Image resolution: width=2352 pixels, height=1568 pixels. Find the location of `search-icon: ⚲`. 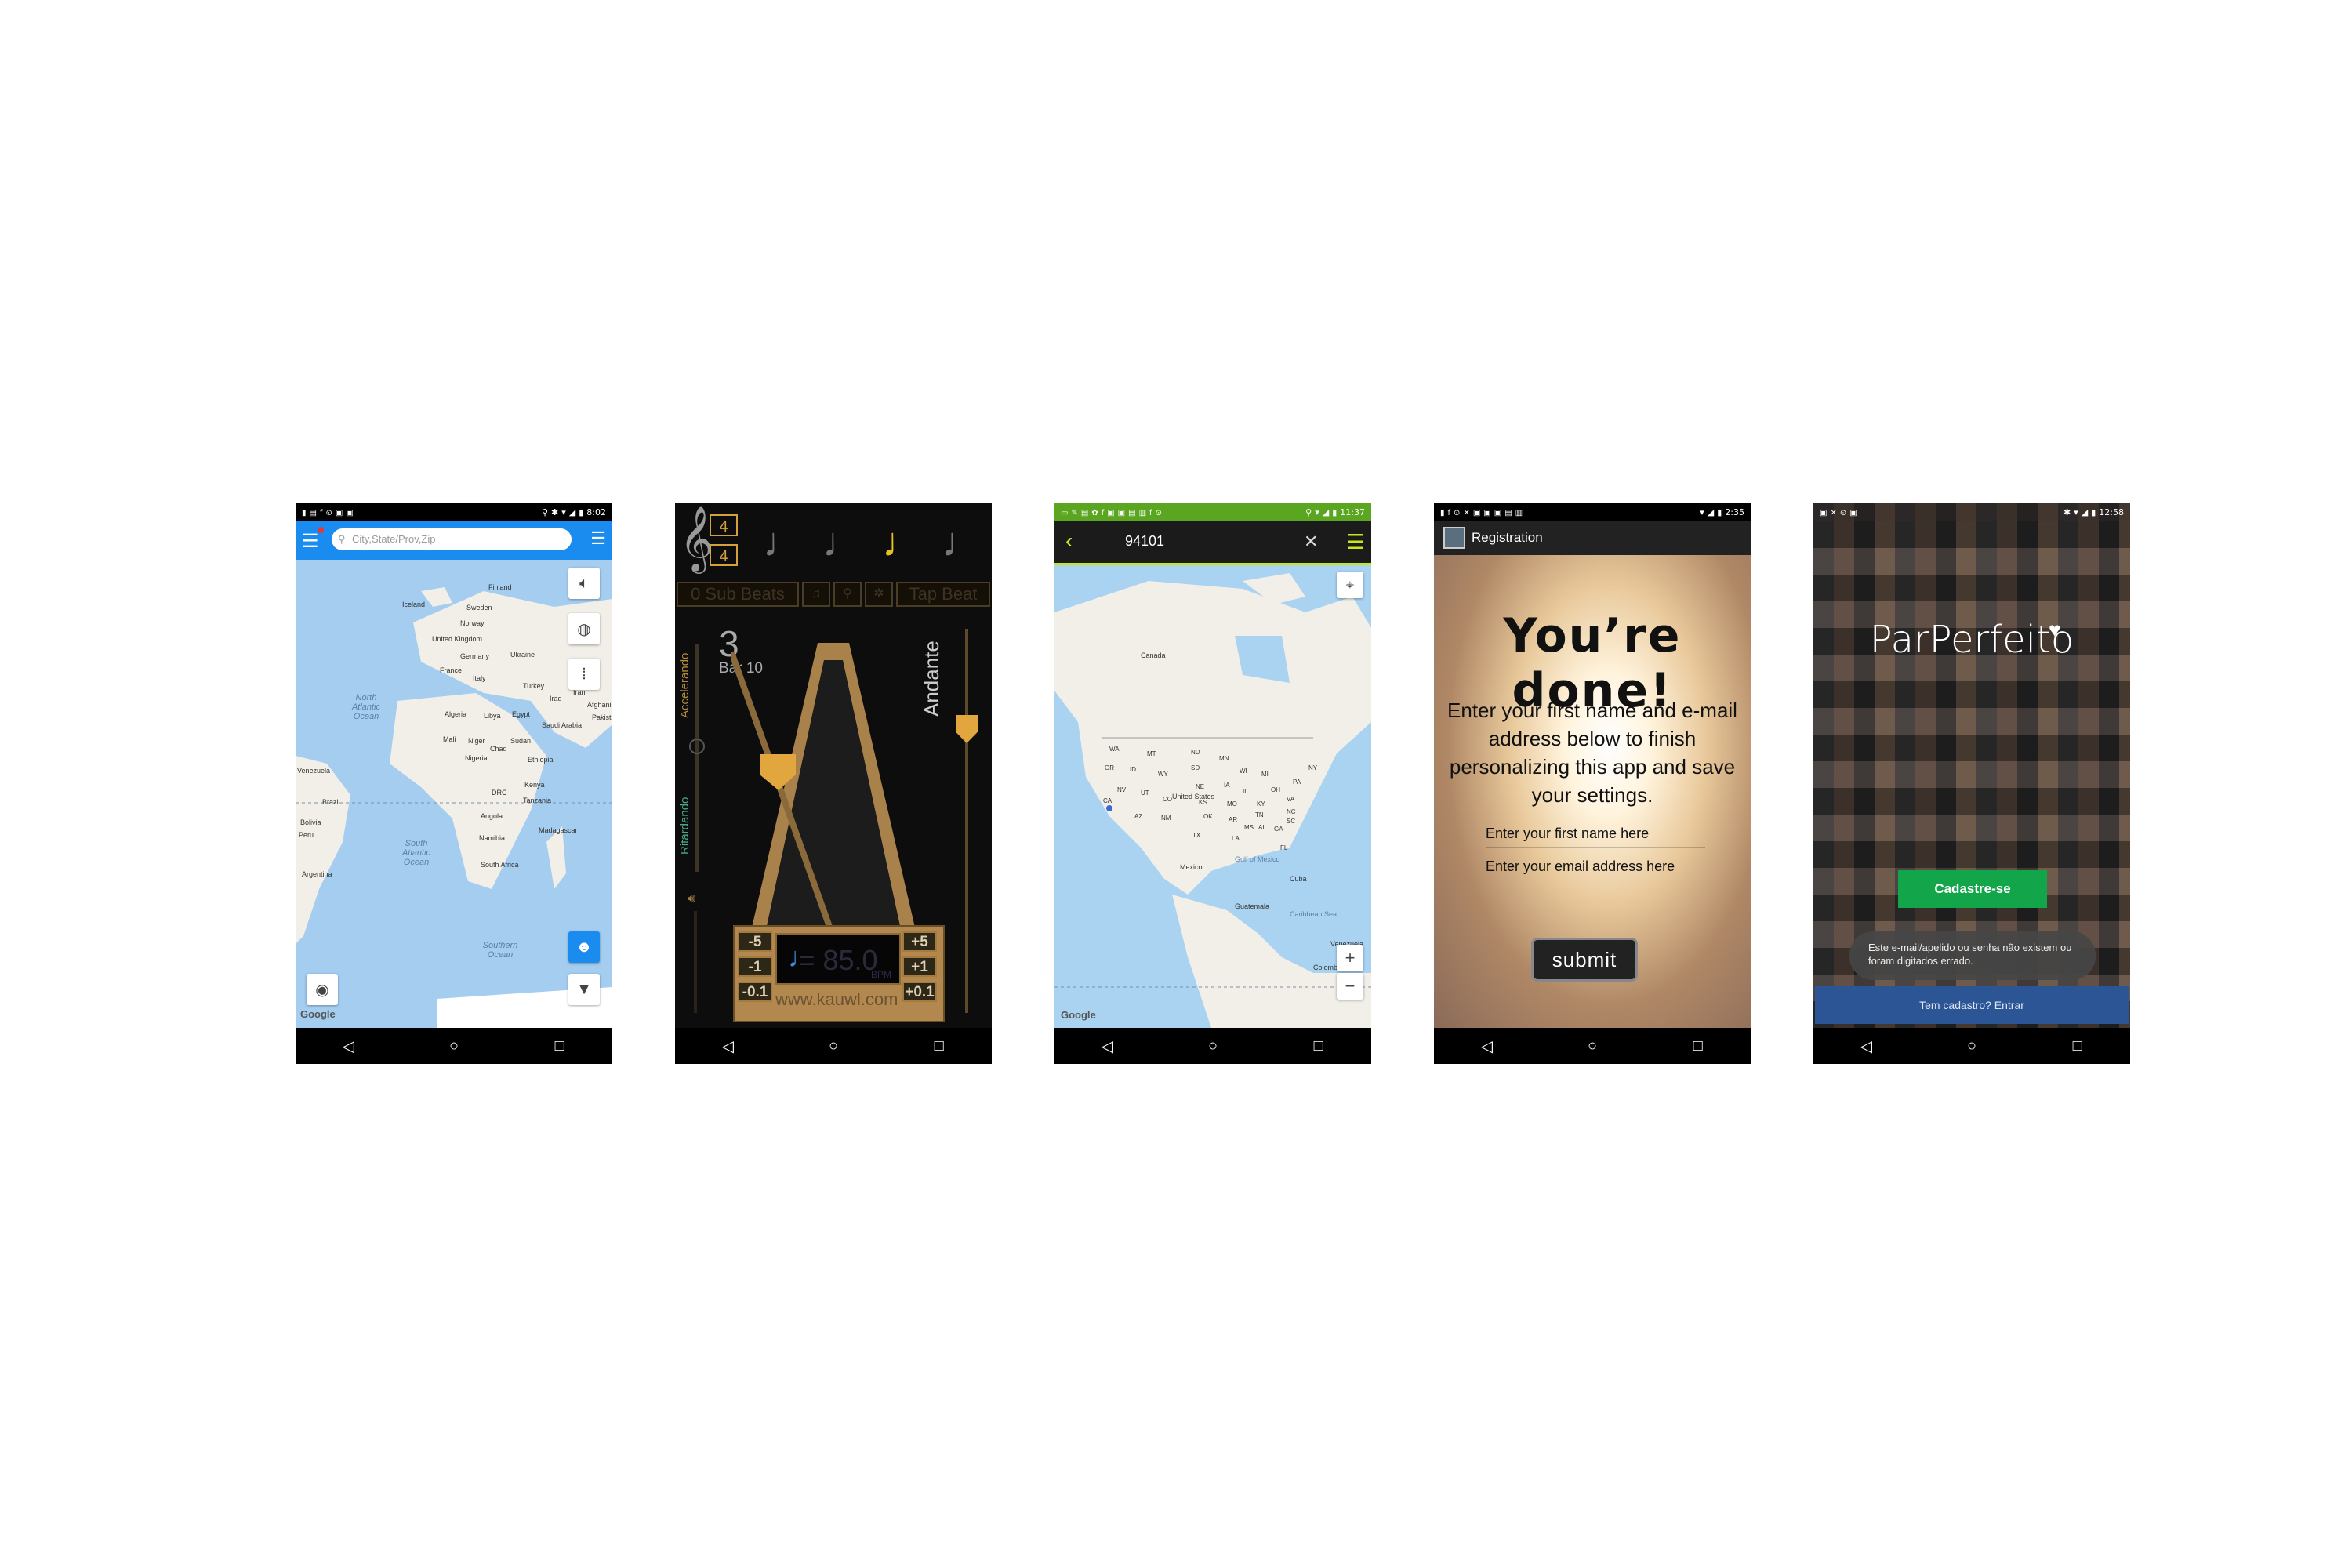

search-icon: ⚲ is located at coordinates (342, 539).